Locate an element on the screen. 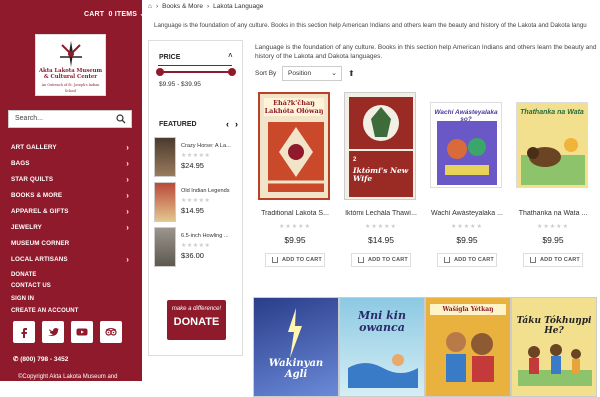 This screenshot has height=397, width=600. donate-banner: make a difference! DONATE is located at coordinates (196, 320).